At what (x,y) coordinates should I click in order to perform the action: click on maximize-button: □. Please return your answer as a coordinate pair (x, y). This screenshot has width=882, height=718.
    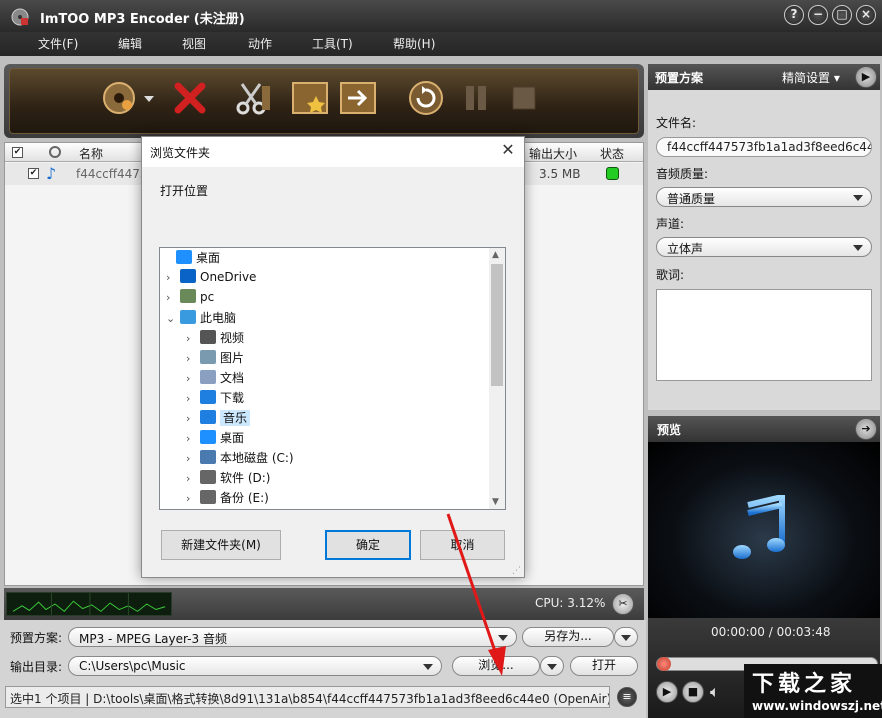
    Looking at the image, I should click on (842, 15).